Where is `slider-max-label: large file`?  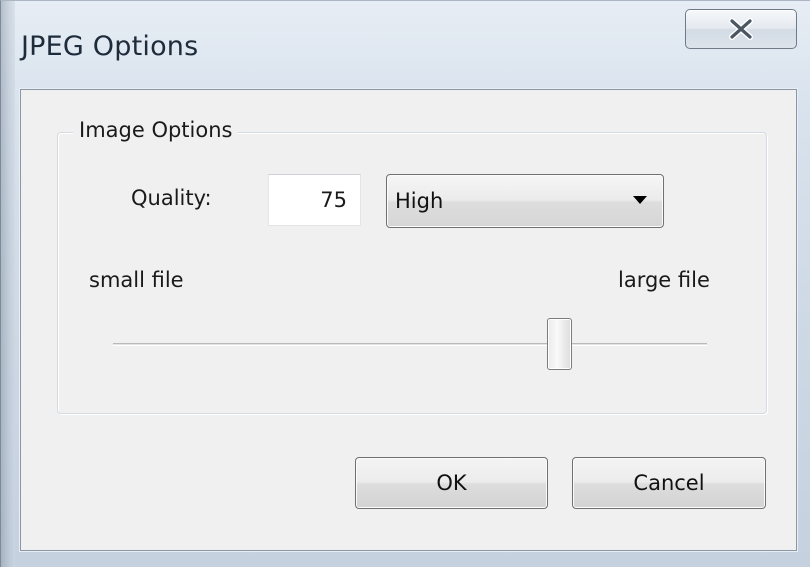 slider-max-label: large file is located at coordinates (664, 280).